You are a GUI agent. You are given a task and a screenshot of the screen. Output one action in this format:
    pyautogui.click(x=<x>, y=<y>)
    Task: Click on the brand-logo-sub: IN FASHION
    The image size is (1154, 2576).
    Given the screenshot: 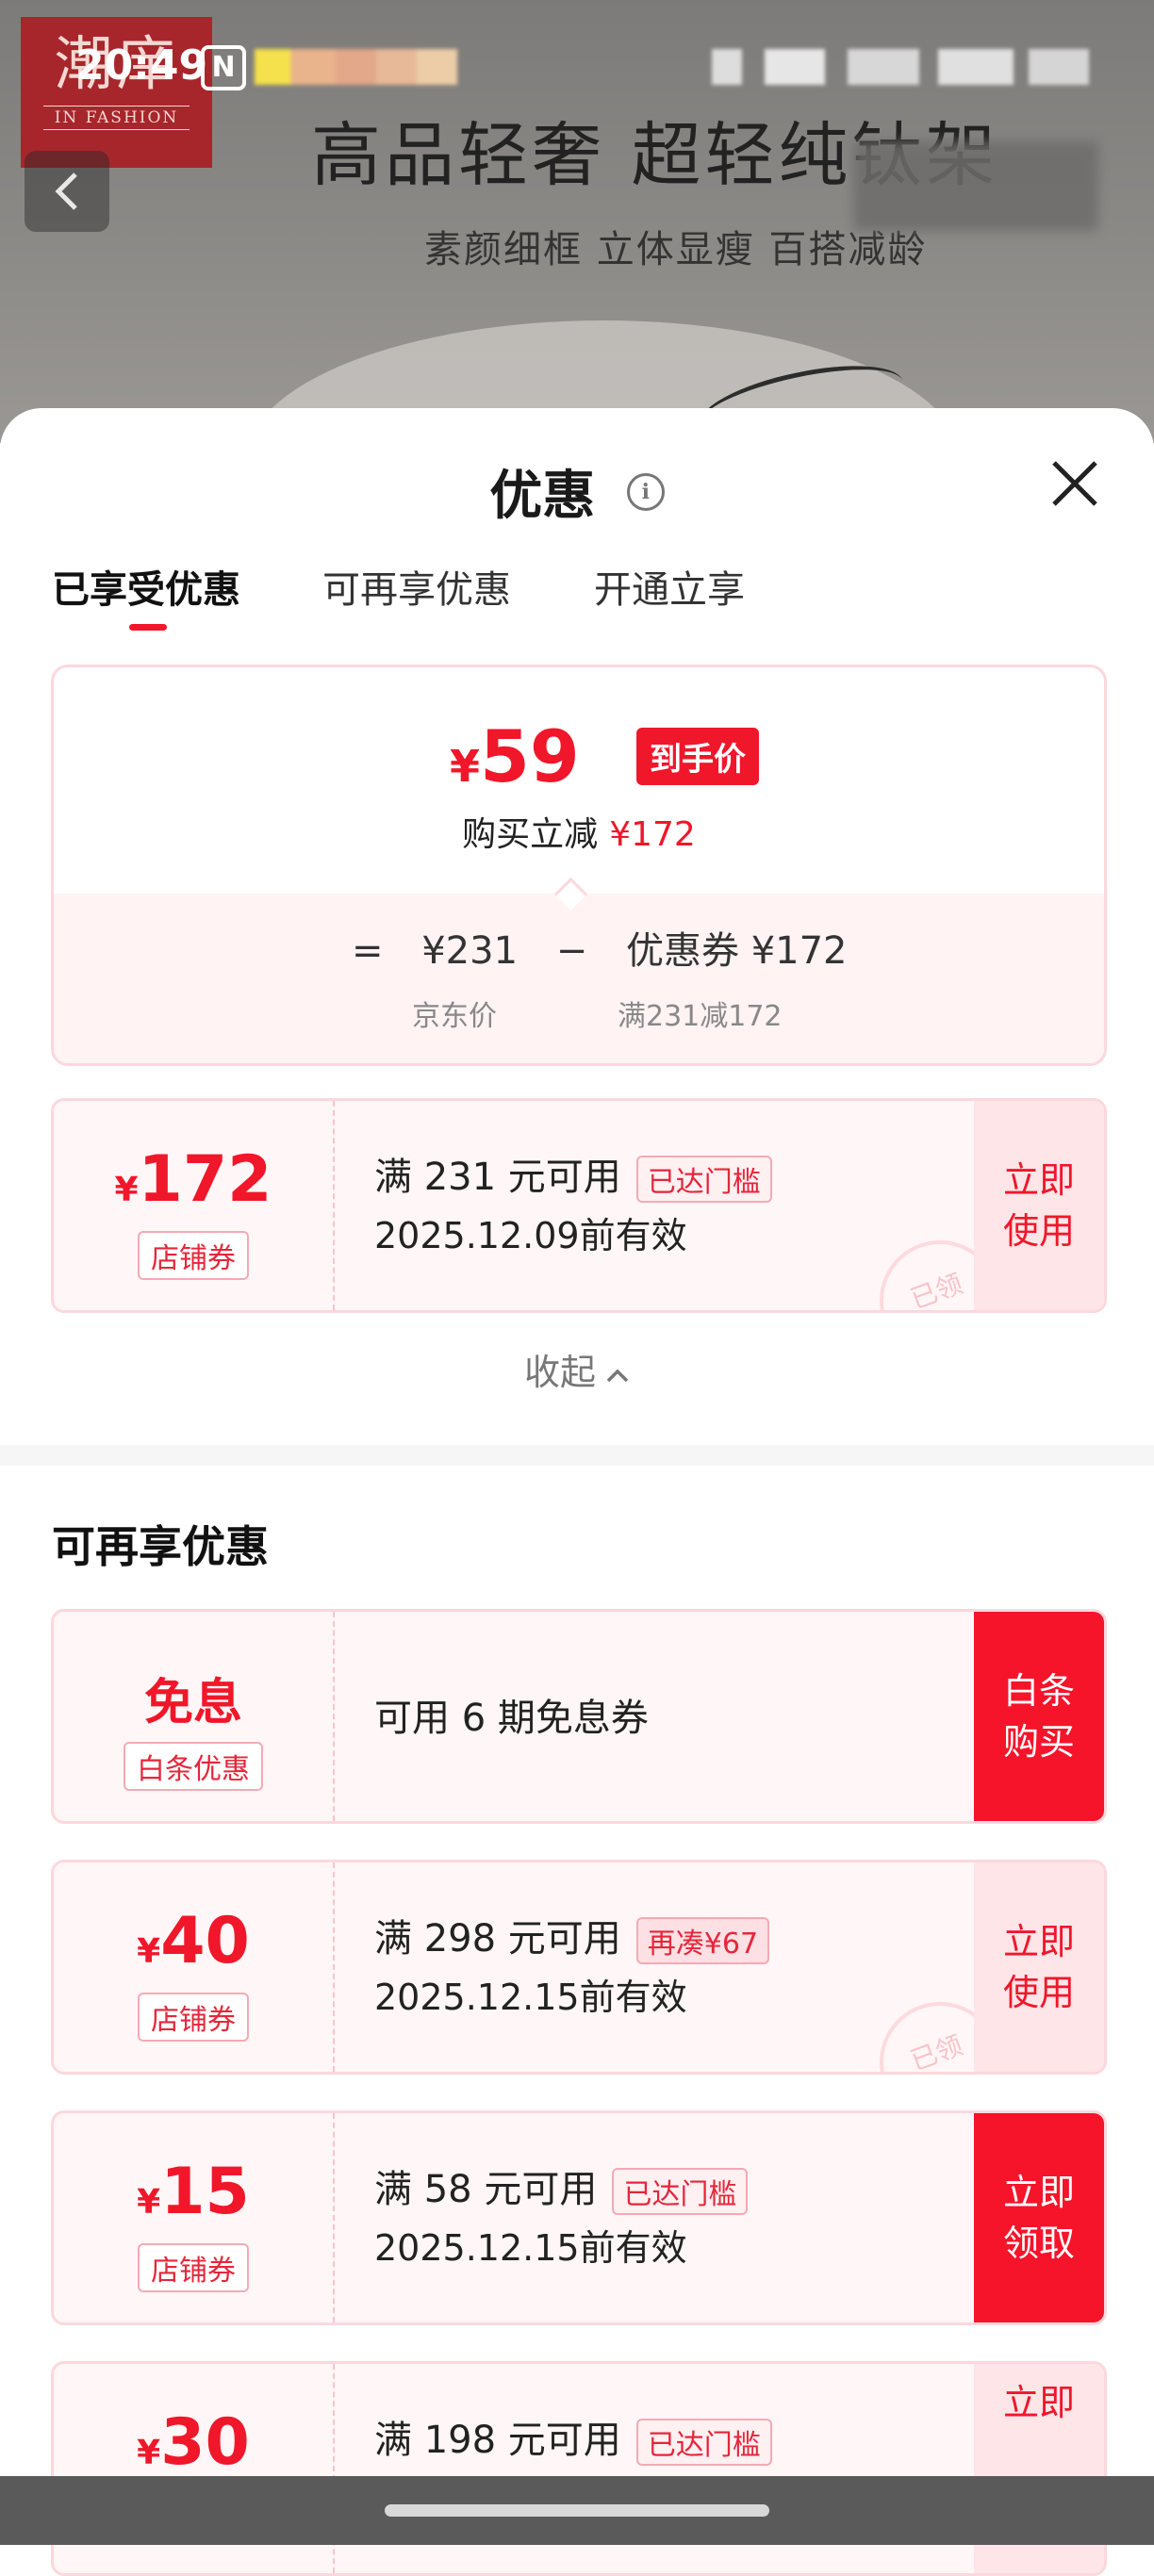 What is the action you would take?
    pyautogui.click(x=116, y=118)
    